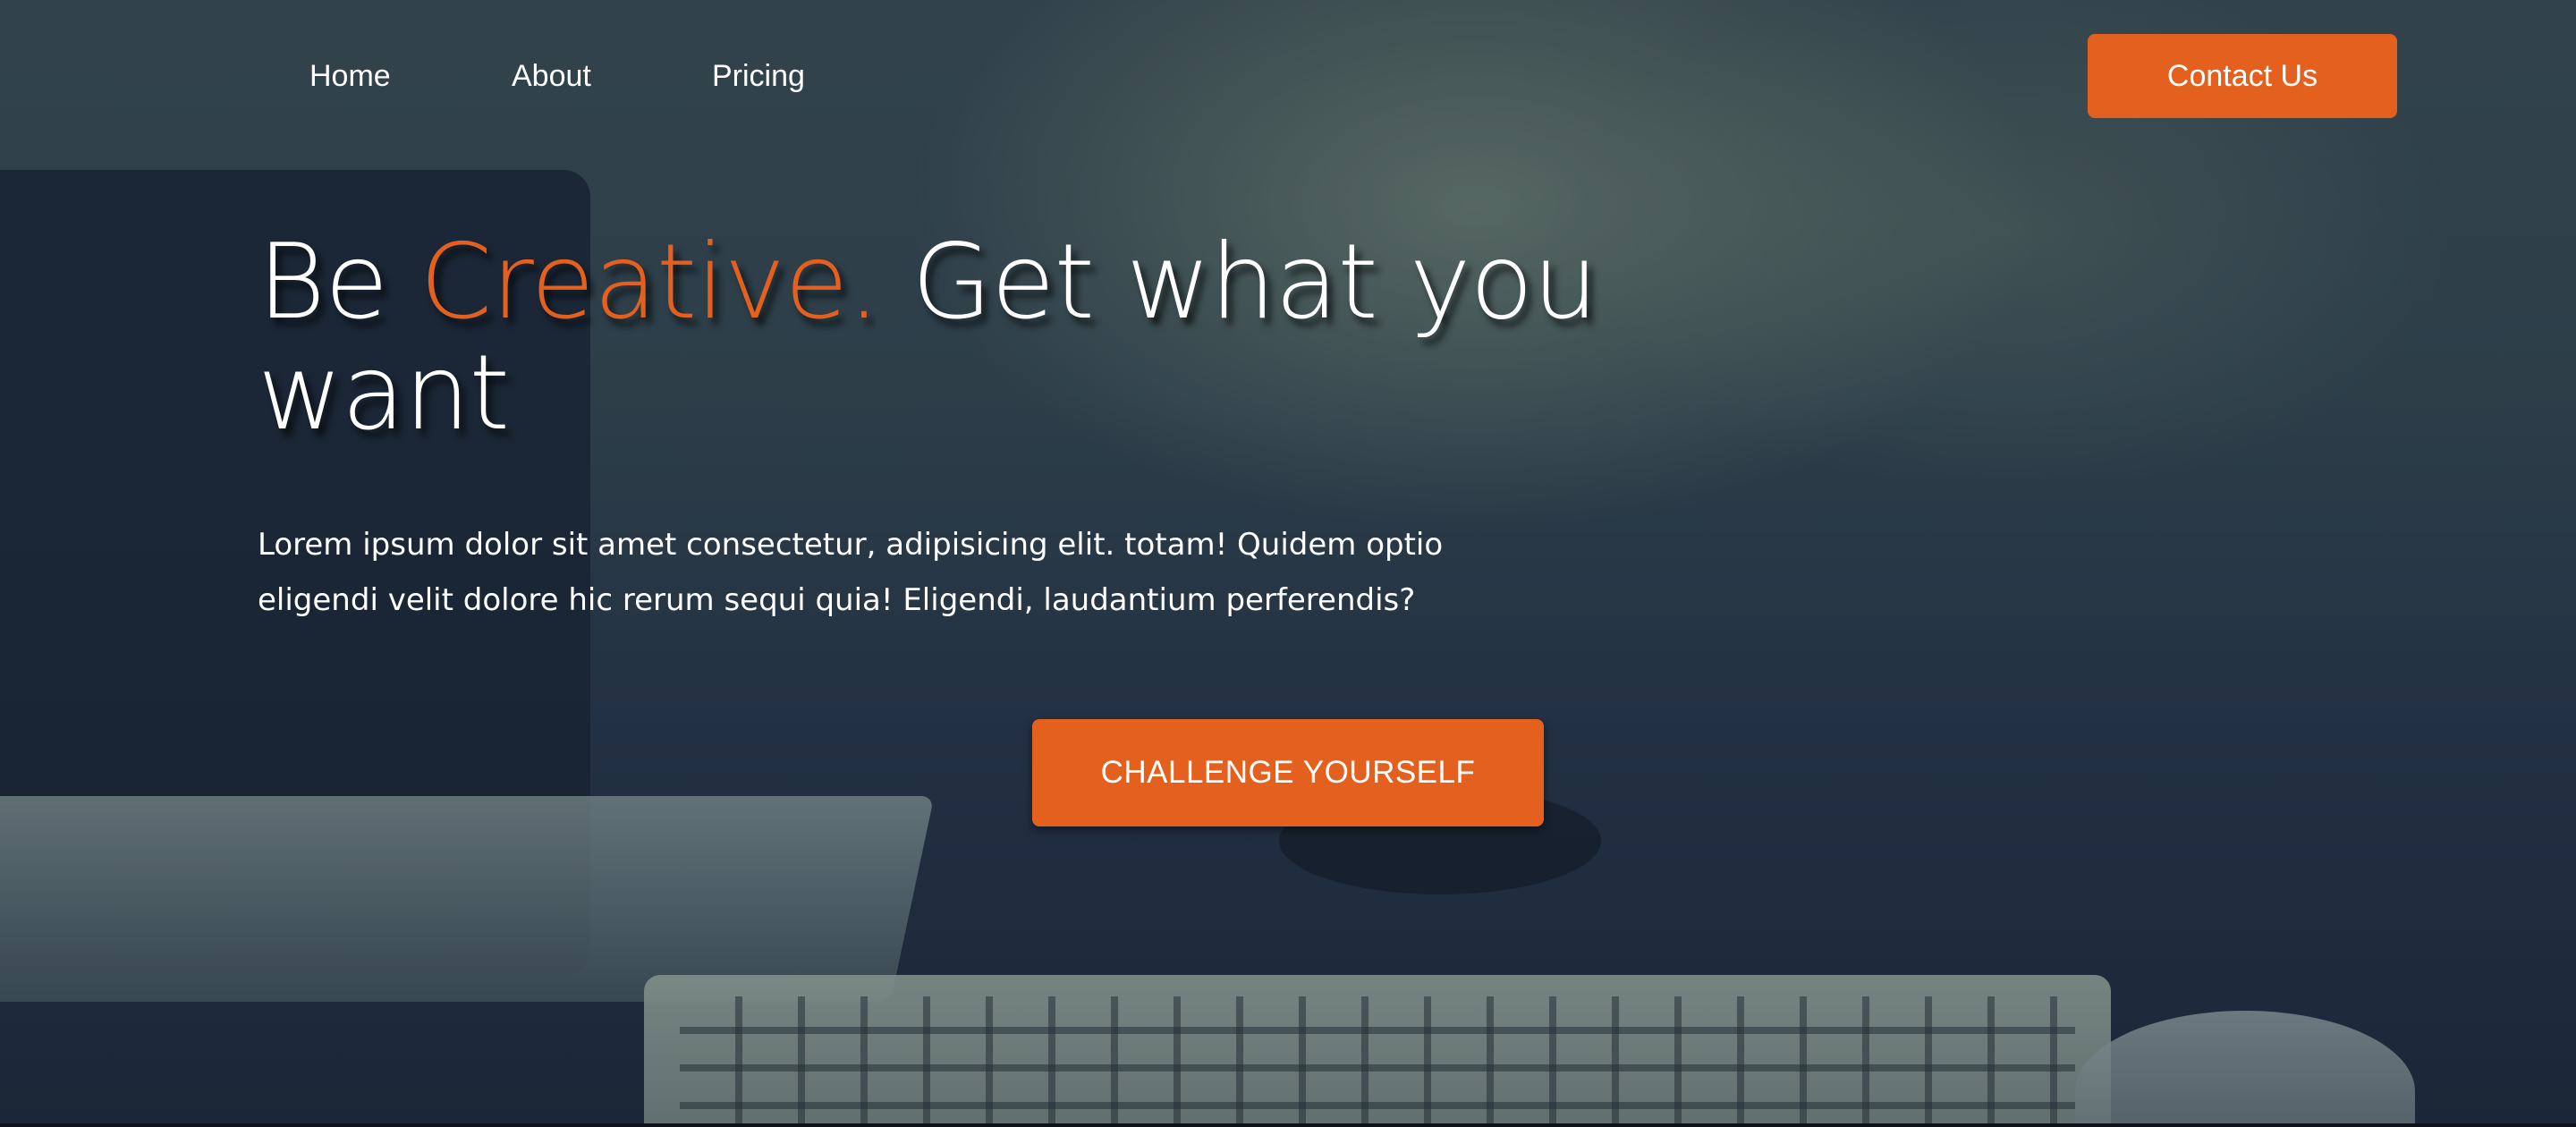 The image size is (2576, 1127). What do you see at coordinates (1288, 1125) in the screenshot?
I see `bottom-border` at bounding box center [1288, 1125].